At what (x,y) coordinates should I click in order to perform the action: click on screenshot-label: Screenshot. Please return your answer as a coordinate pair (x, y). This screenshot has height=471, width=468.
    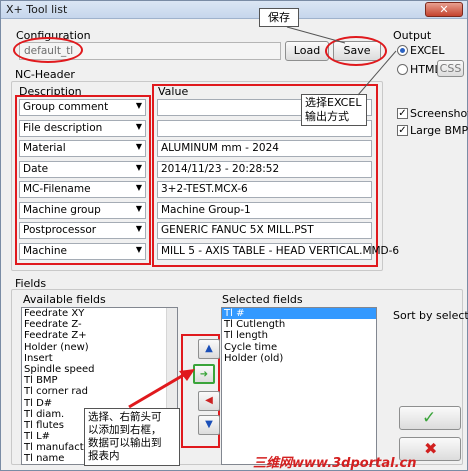
    Looking at the image, I should click on (439, 113).